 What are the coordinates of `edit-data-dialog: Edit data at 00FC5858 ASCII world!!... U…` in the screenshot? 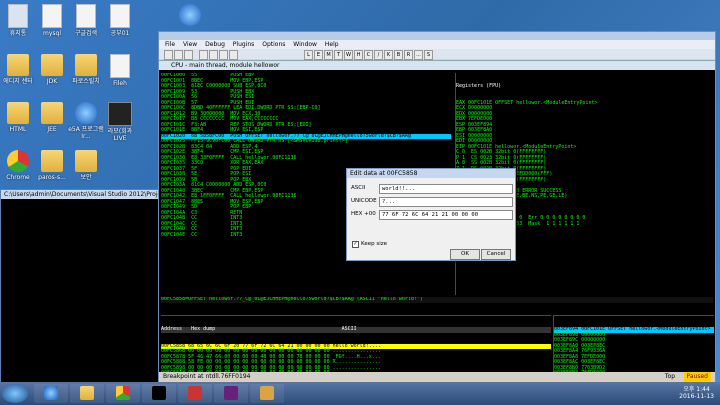 It's located at (431, 214).